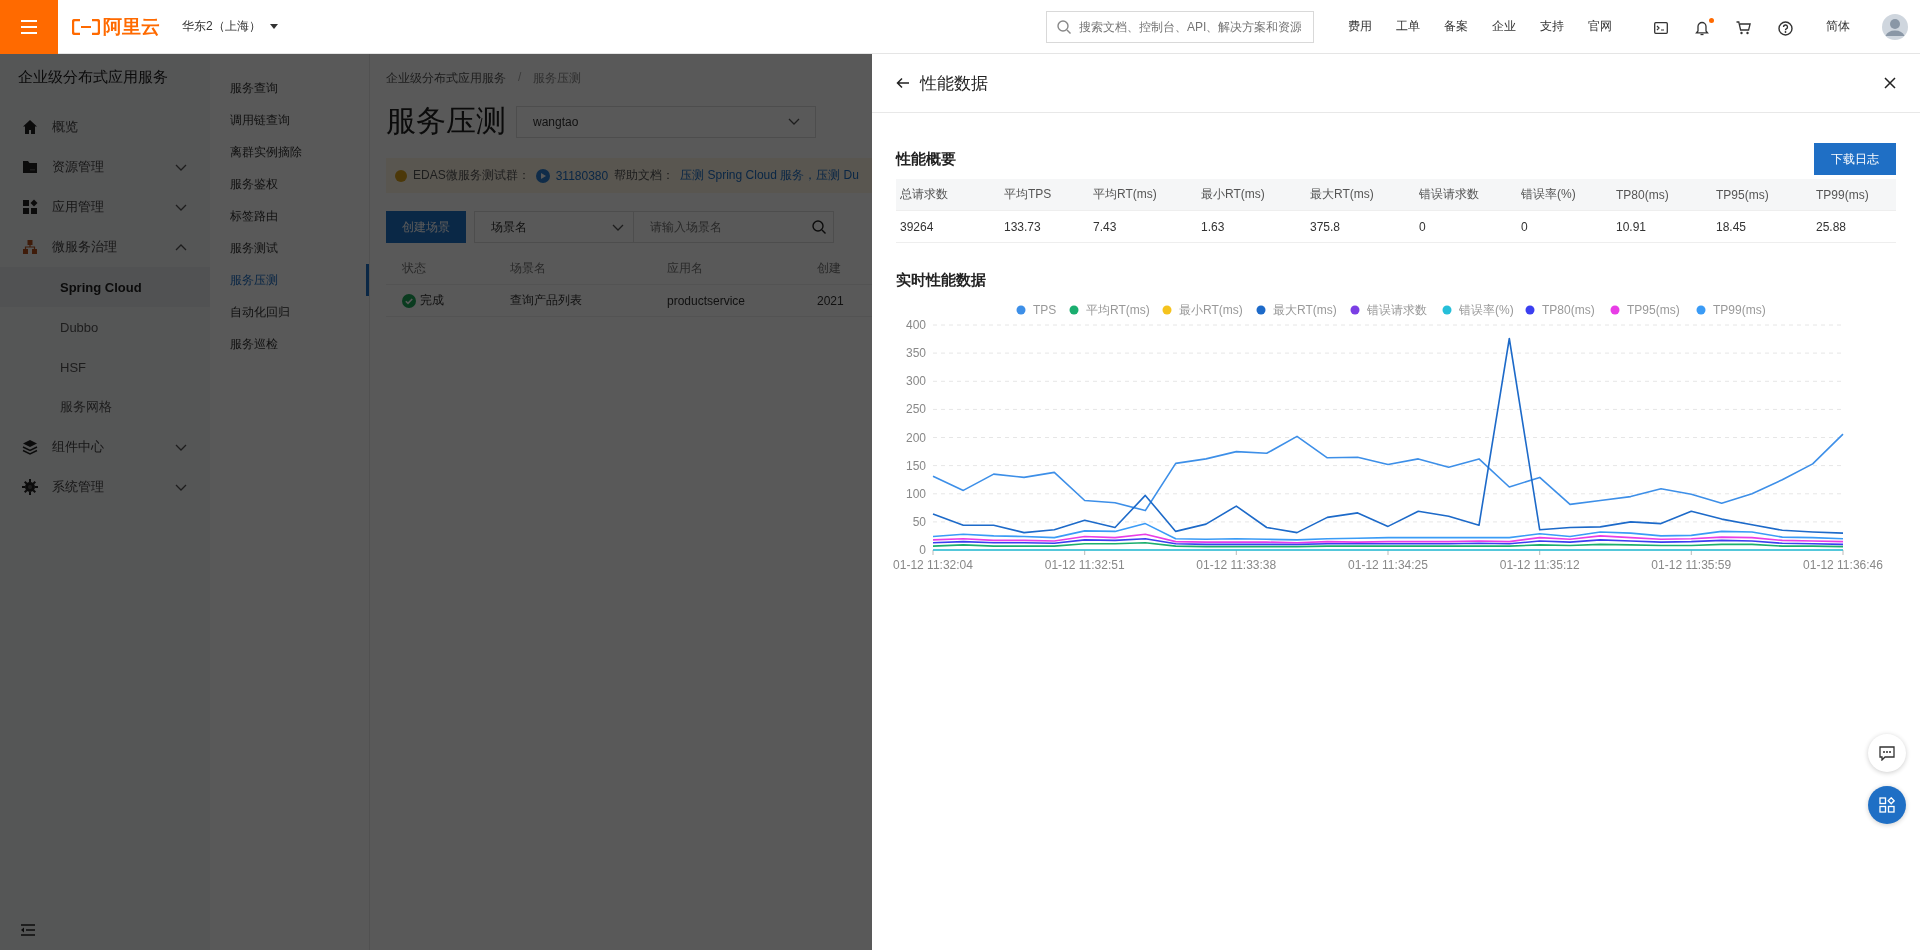 The height and width of the screenshot is (950, 1920). Describe the element at coordinates (1600, 26) in the screenshot. I see `nav-link: 官网` at that location.